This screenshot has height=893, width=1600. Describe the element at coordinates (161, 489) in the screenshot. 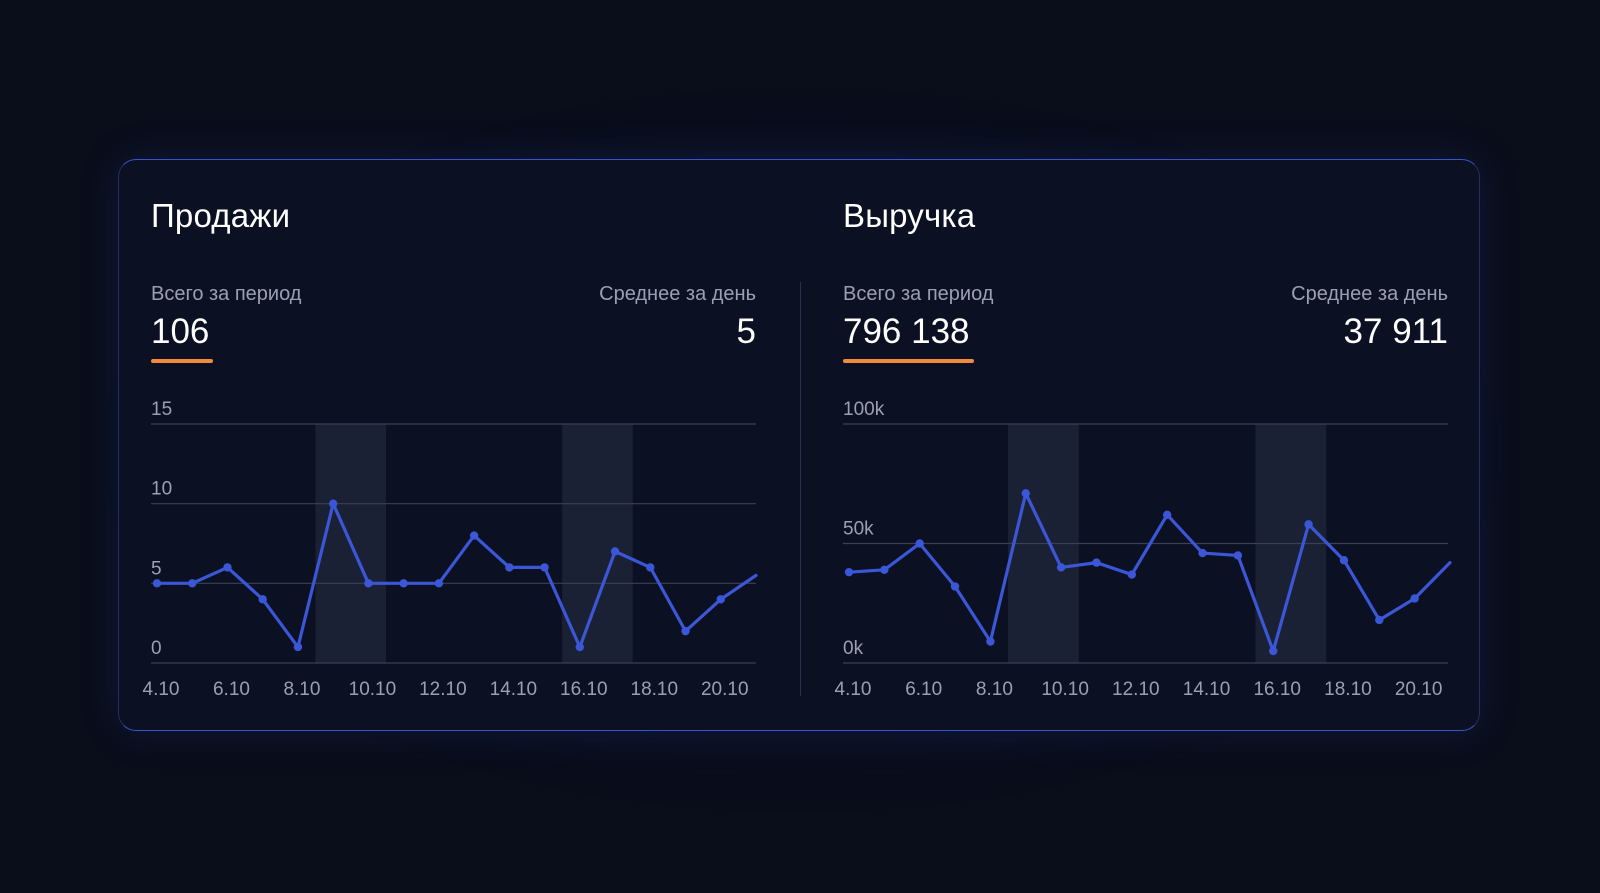

I see `y-tick-label: 10` at that location.